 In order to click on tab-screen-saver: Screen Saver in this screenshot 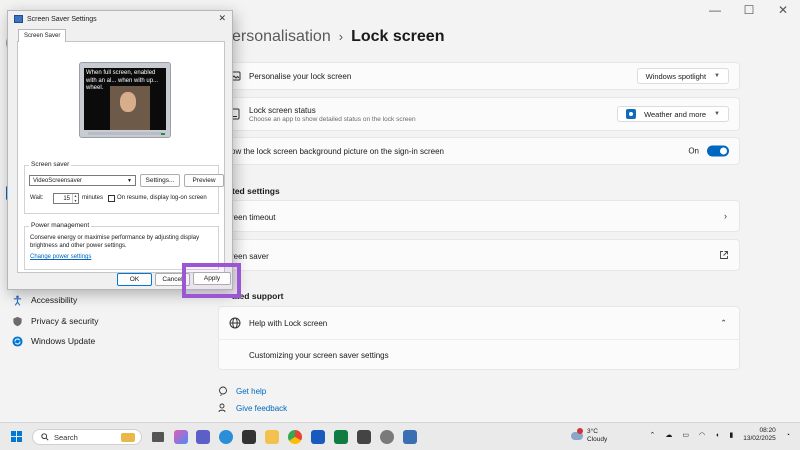, I will do `click(42, 35)`.